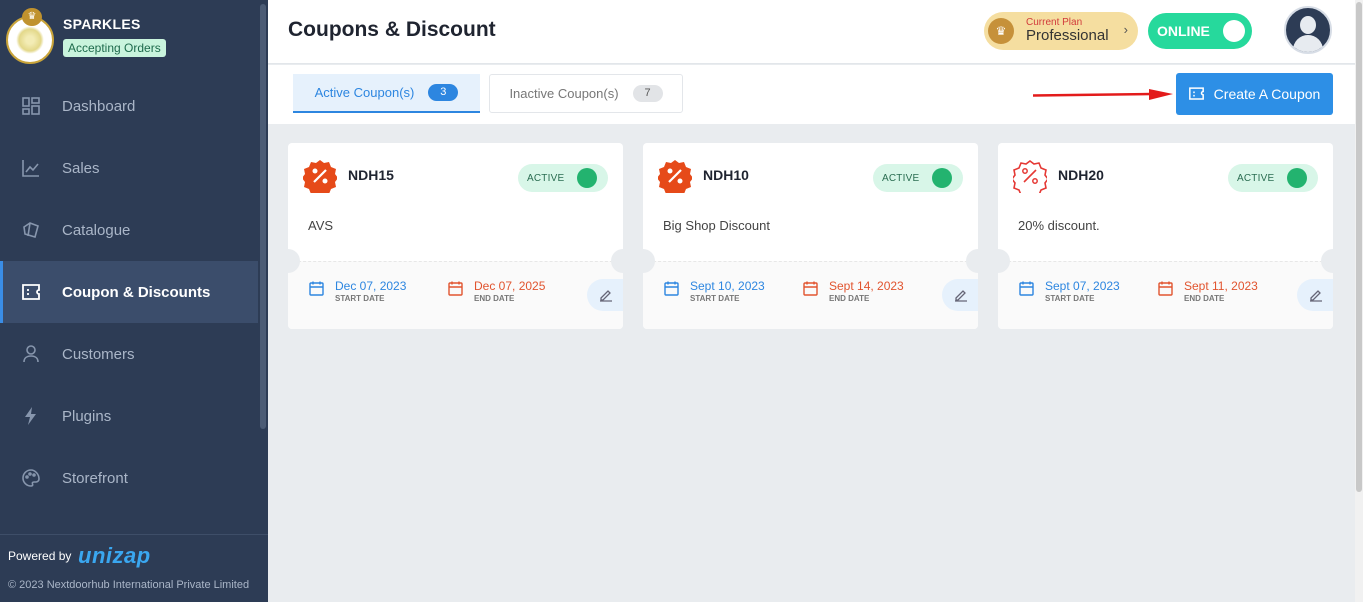 The height and width of the screenshot is (602, 1363). What do you see at coordinates (263, 216) in the screenshot?
I see `sidebar-scrollbar` at bounding box center [263, 216].